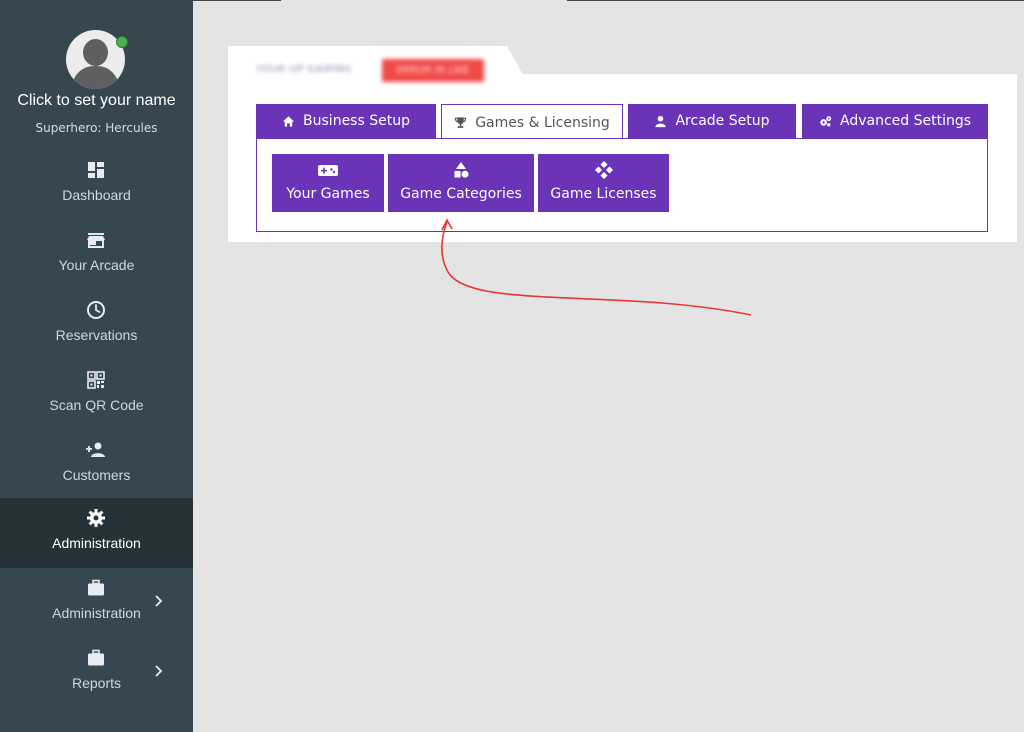 The height and width of the screenshot is (732, 1024). I want to click on sidebar-item-reservations: Reservations, so click(96, 325).